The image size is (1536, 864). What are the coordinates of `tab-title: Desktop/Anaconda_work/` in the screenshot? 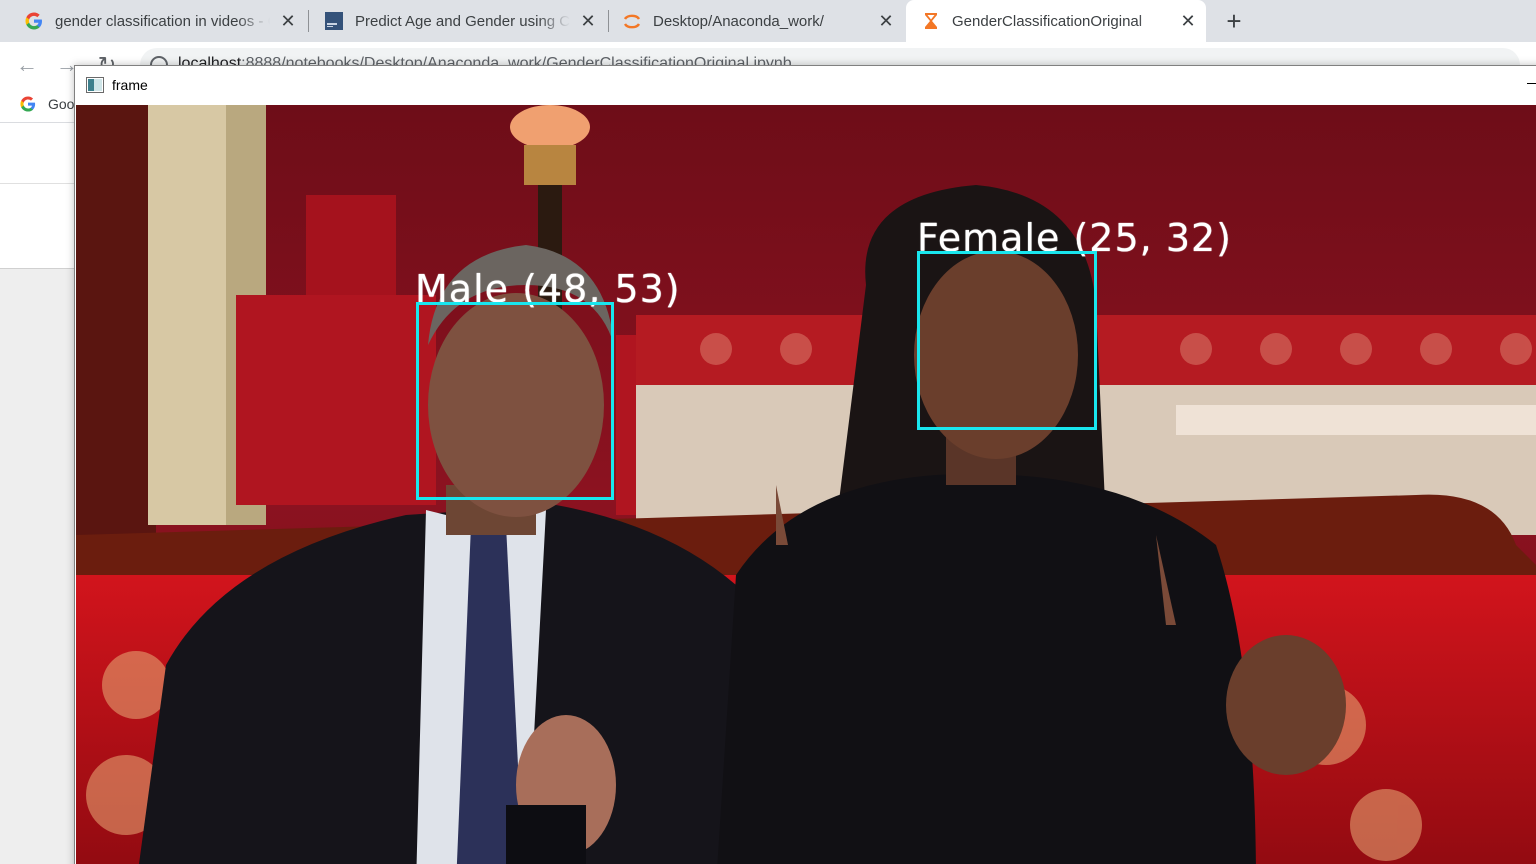 It's located at (738, 21).